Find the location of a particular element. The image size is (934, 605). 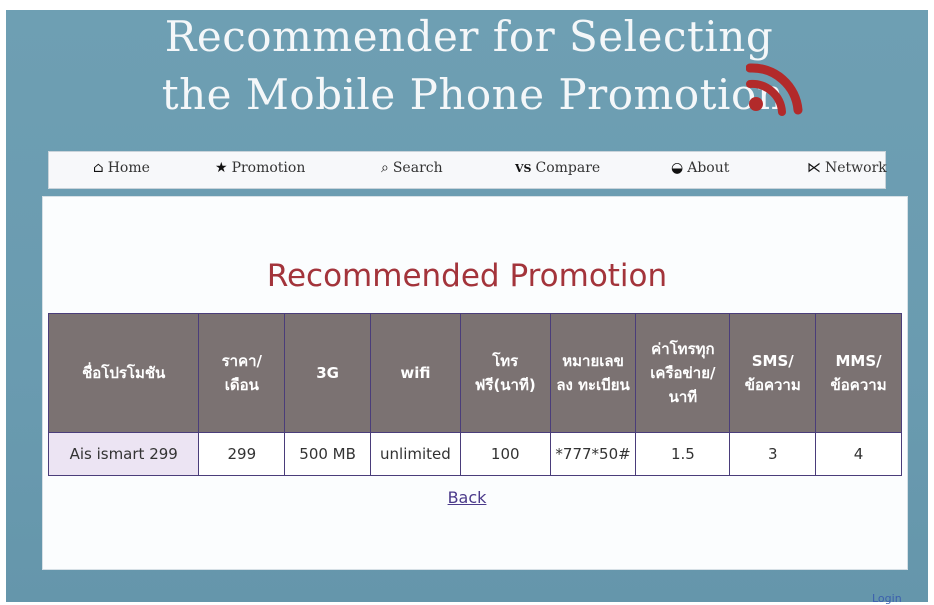

nav-compare-label: Compare is located at coordinates (568, 168).